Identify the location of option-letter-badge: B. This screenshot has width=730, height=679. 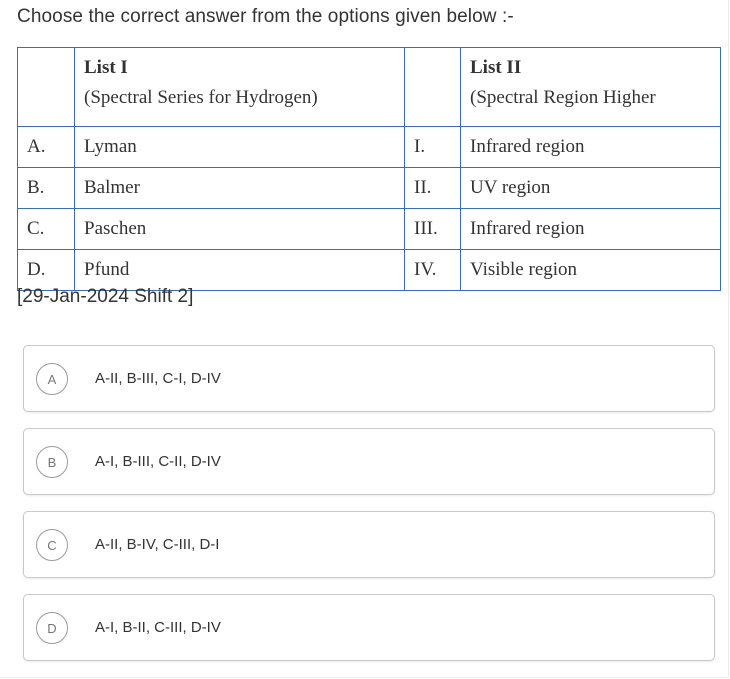
(52, 462).